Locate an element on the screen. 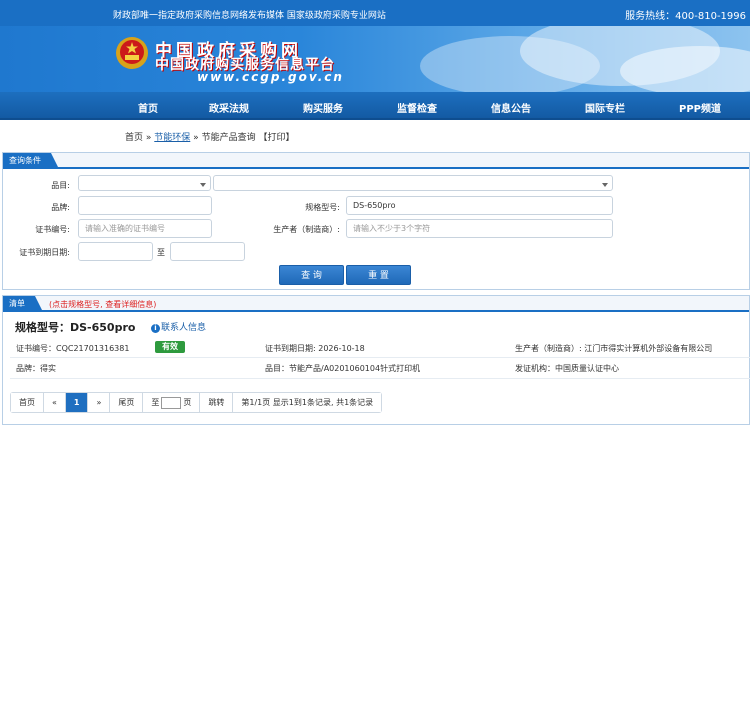  cert-no-label: 证书编号: is located at coordinates (52, 229).